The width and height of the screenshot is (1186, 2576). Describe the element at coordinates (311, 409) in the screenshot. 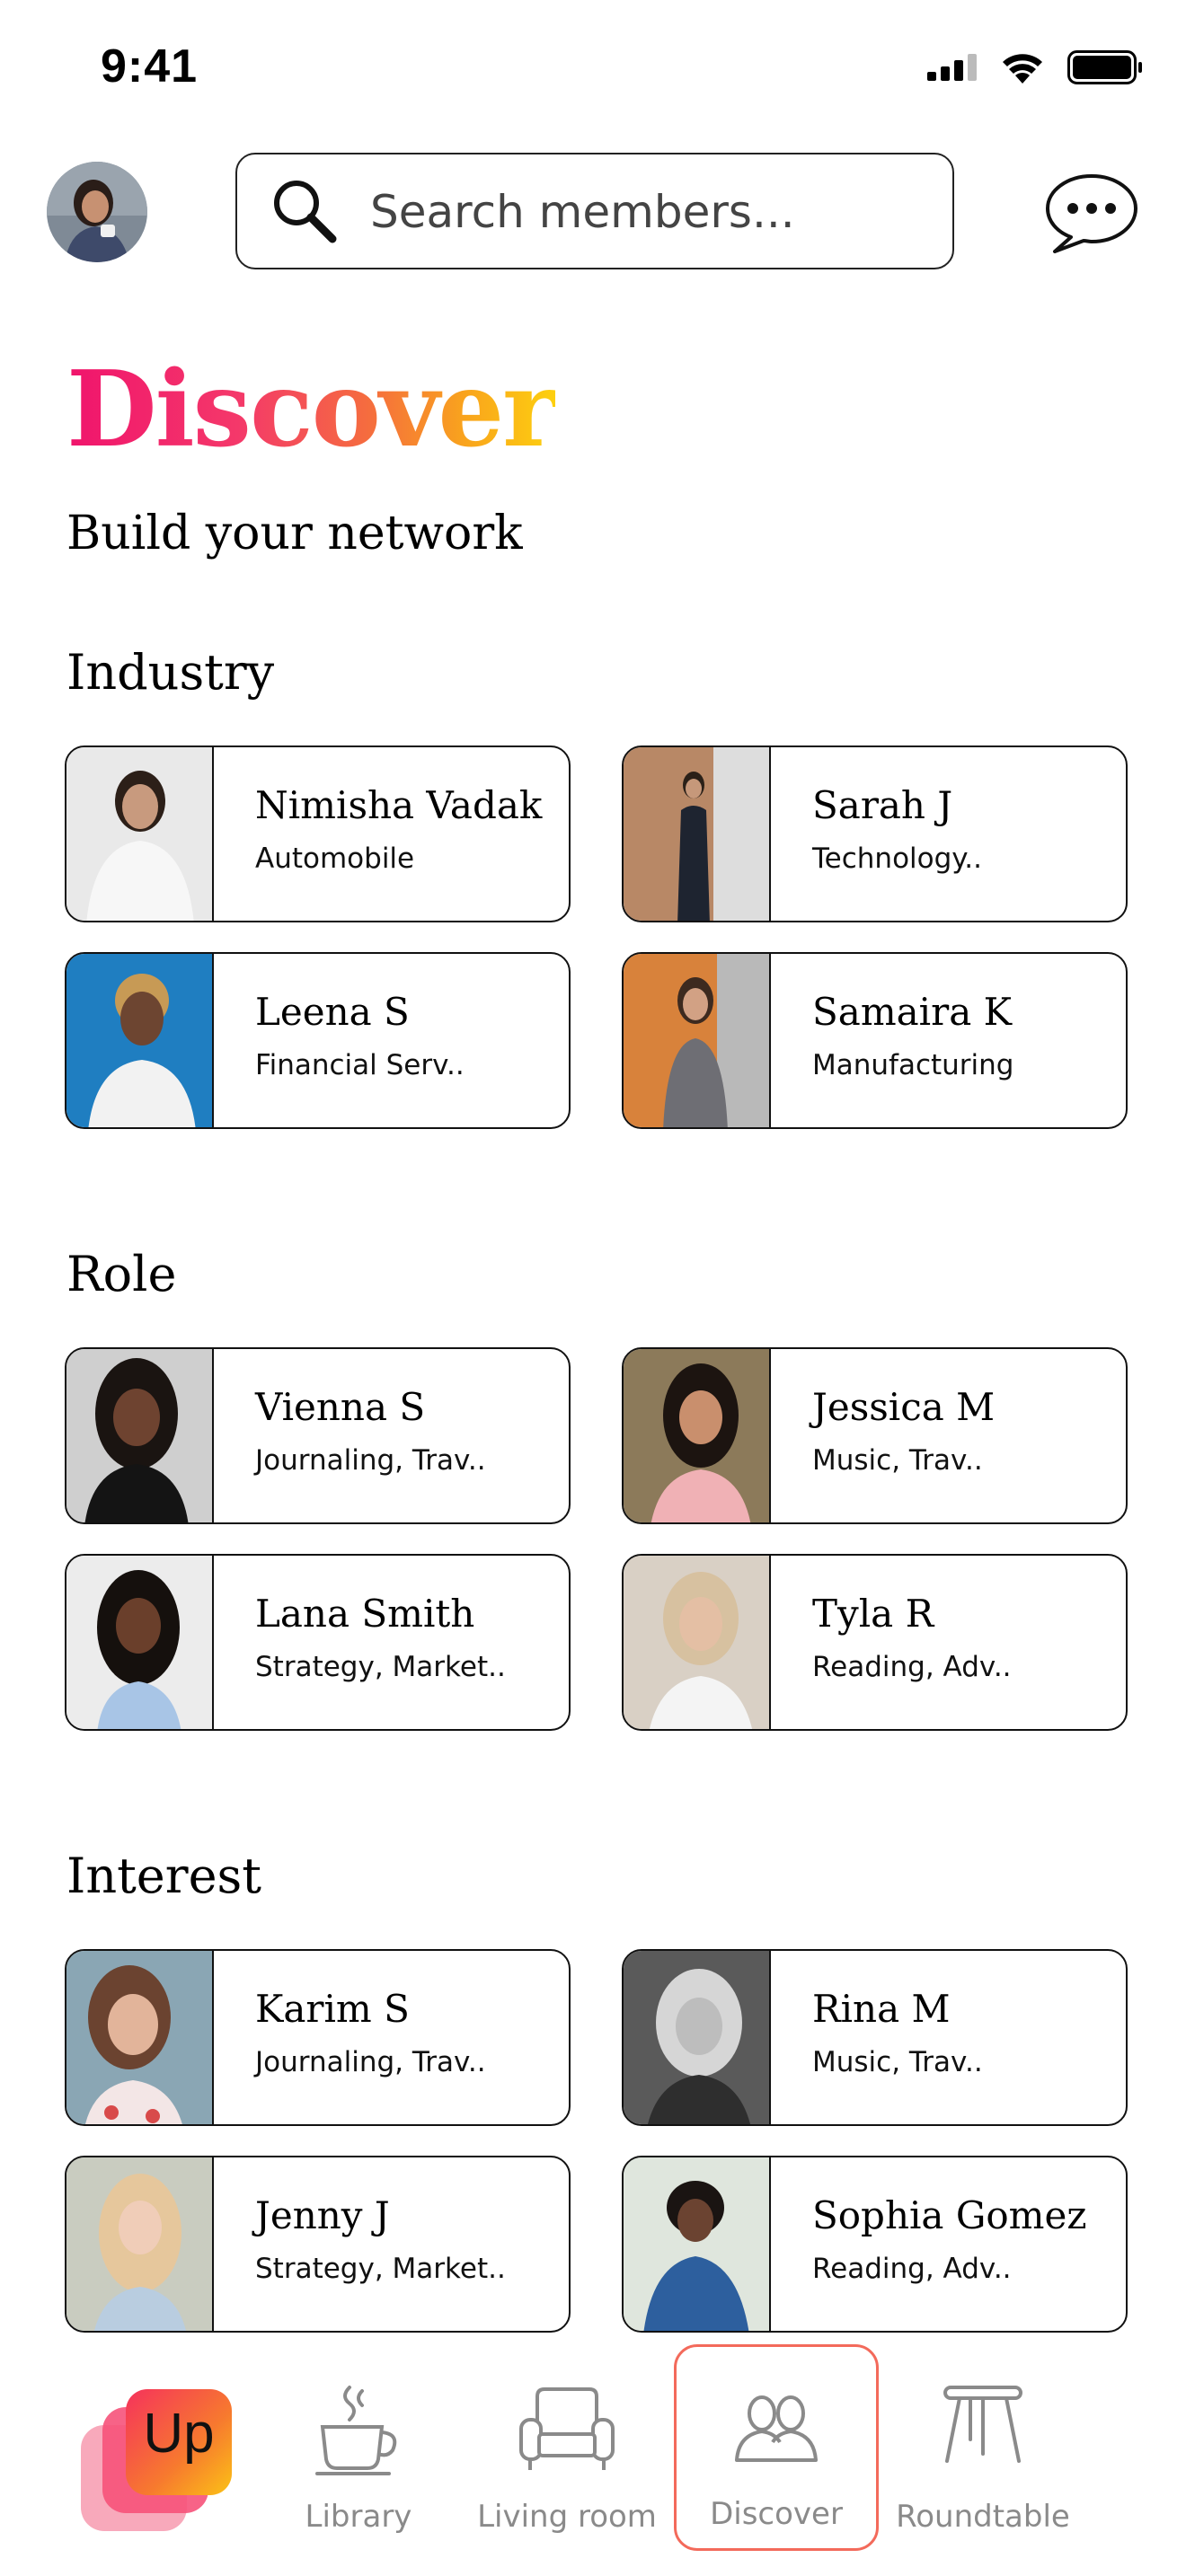

I see `page-title: Discover` at that location.